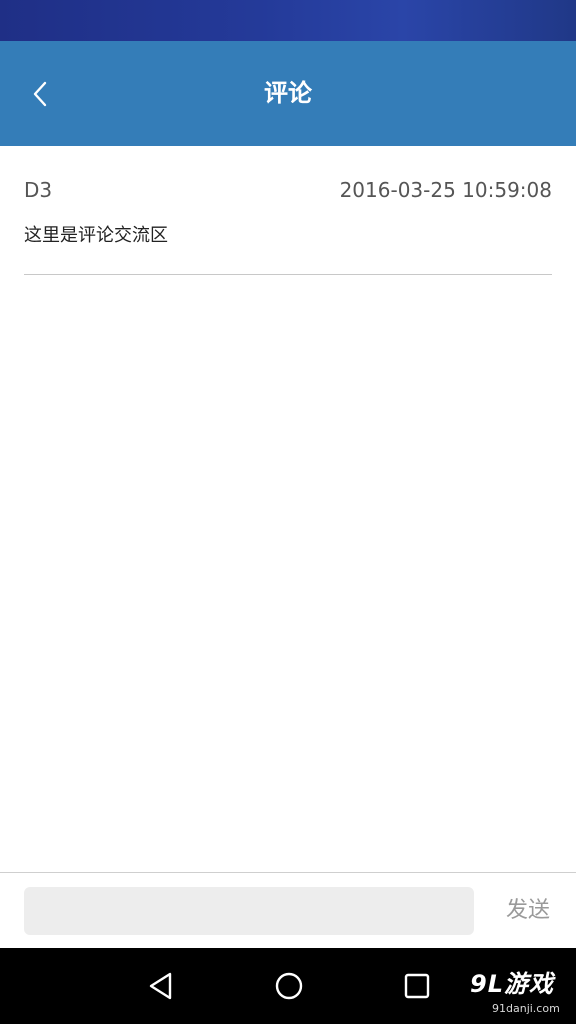 The height and width of the screenshot is (1024, 576). I want to click on system-nav-bar, so click(288, 986).